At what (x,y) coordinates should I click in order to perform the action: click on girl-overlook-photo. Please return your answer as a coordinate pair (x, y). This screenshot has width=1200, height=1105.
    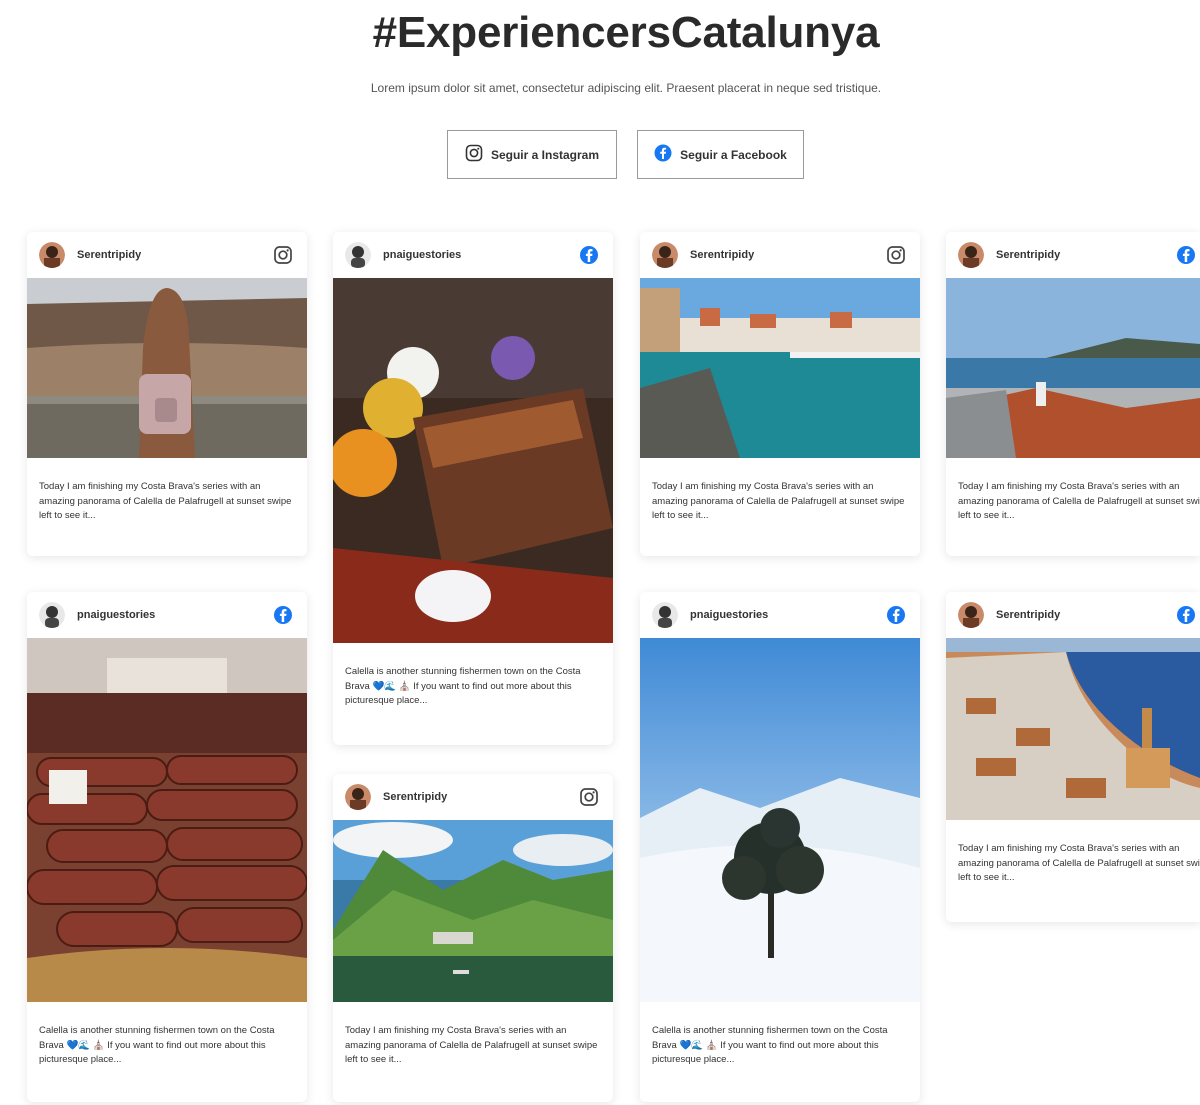
    Looking at the image, I should click on (167, 368).